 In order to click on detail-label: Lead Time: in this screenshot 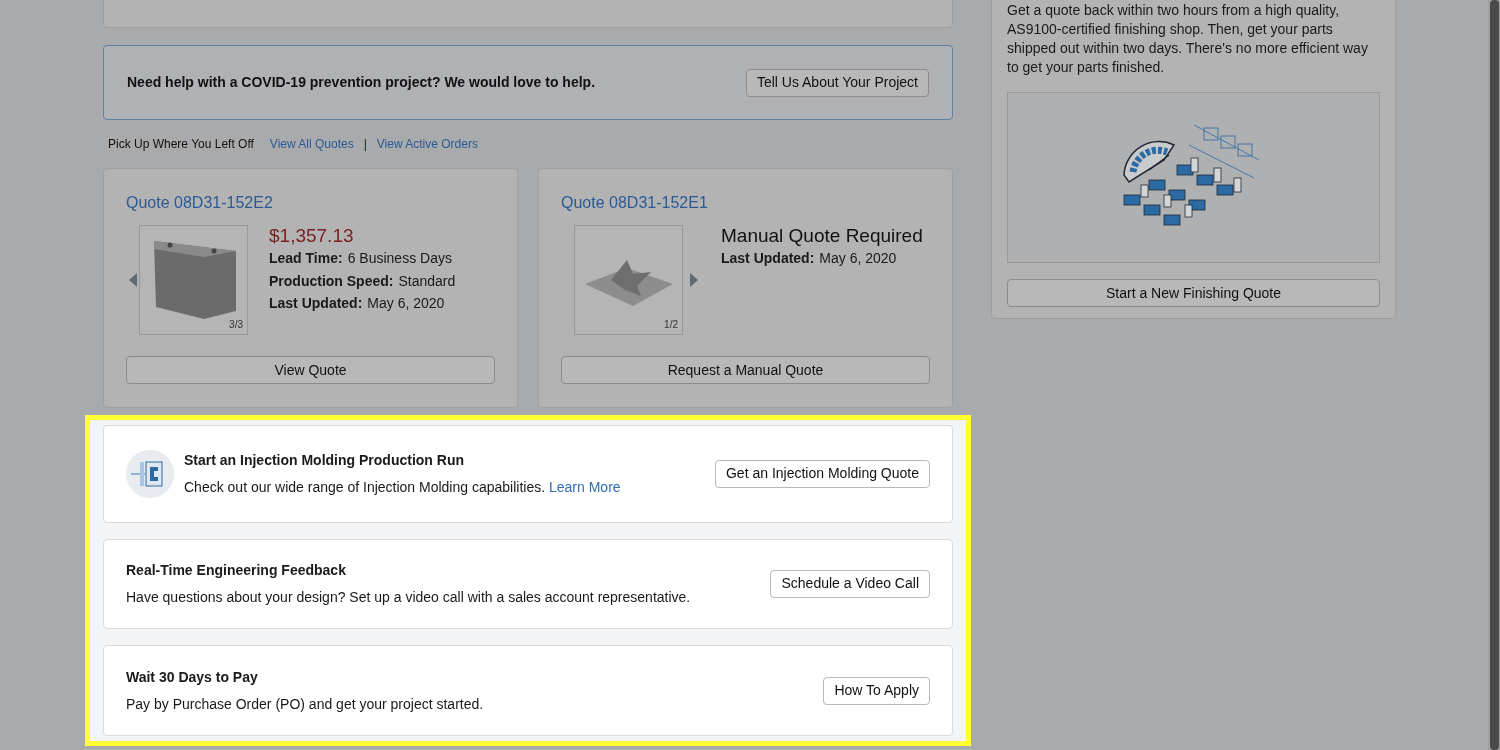, I will do `click(306, 258)`.